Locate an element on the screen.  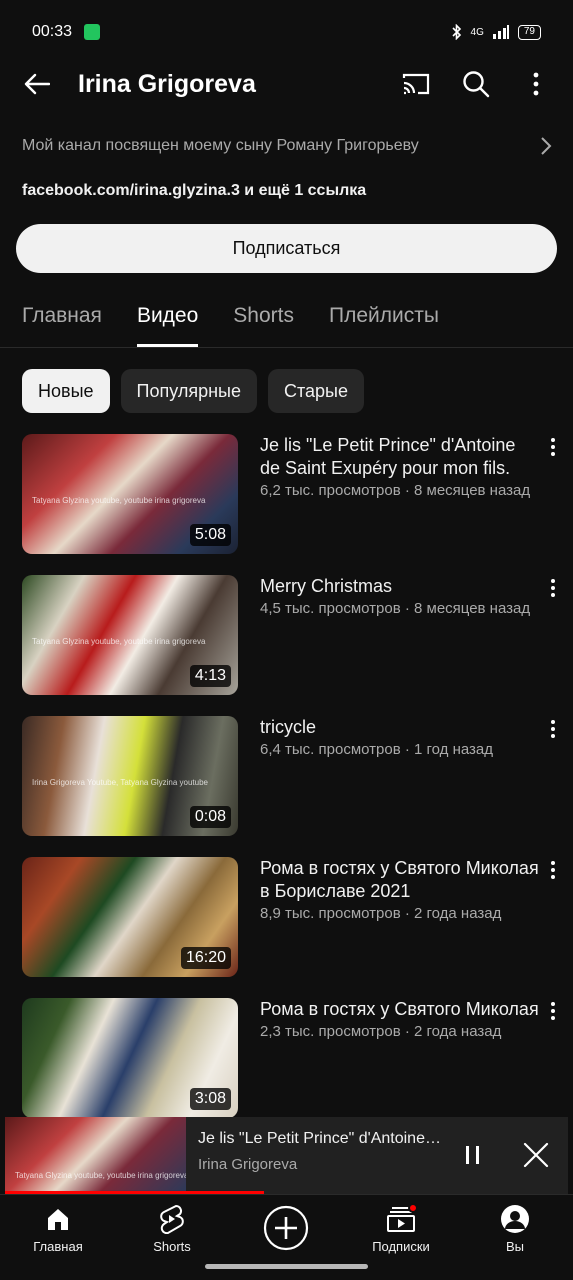
tab-playlists: Плейлисты is located at coordinates (384, 318).